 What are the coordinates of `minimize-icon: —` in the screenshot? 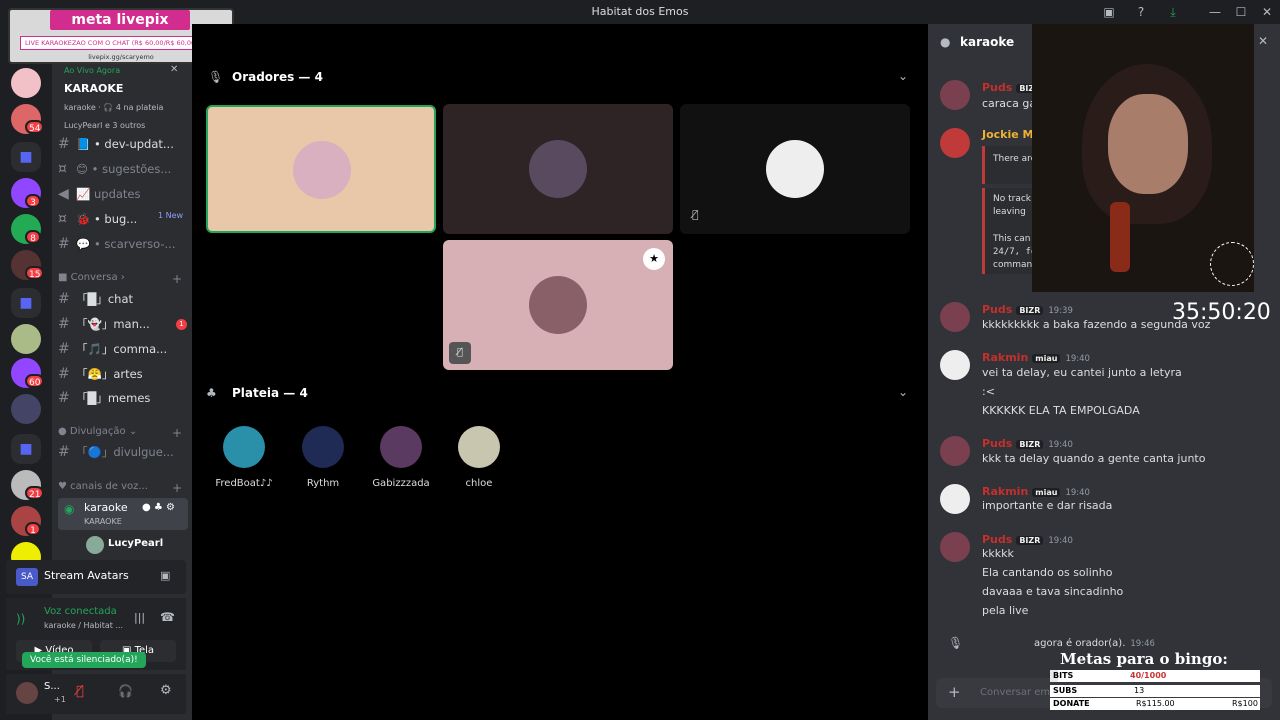 It's located at (1215, 12).